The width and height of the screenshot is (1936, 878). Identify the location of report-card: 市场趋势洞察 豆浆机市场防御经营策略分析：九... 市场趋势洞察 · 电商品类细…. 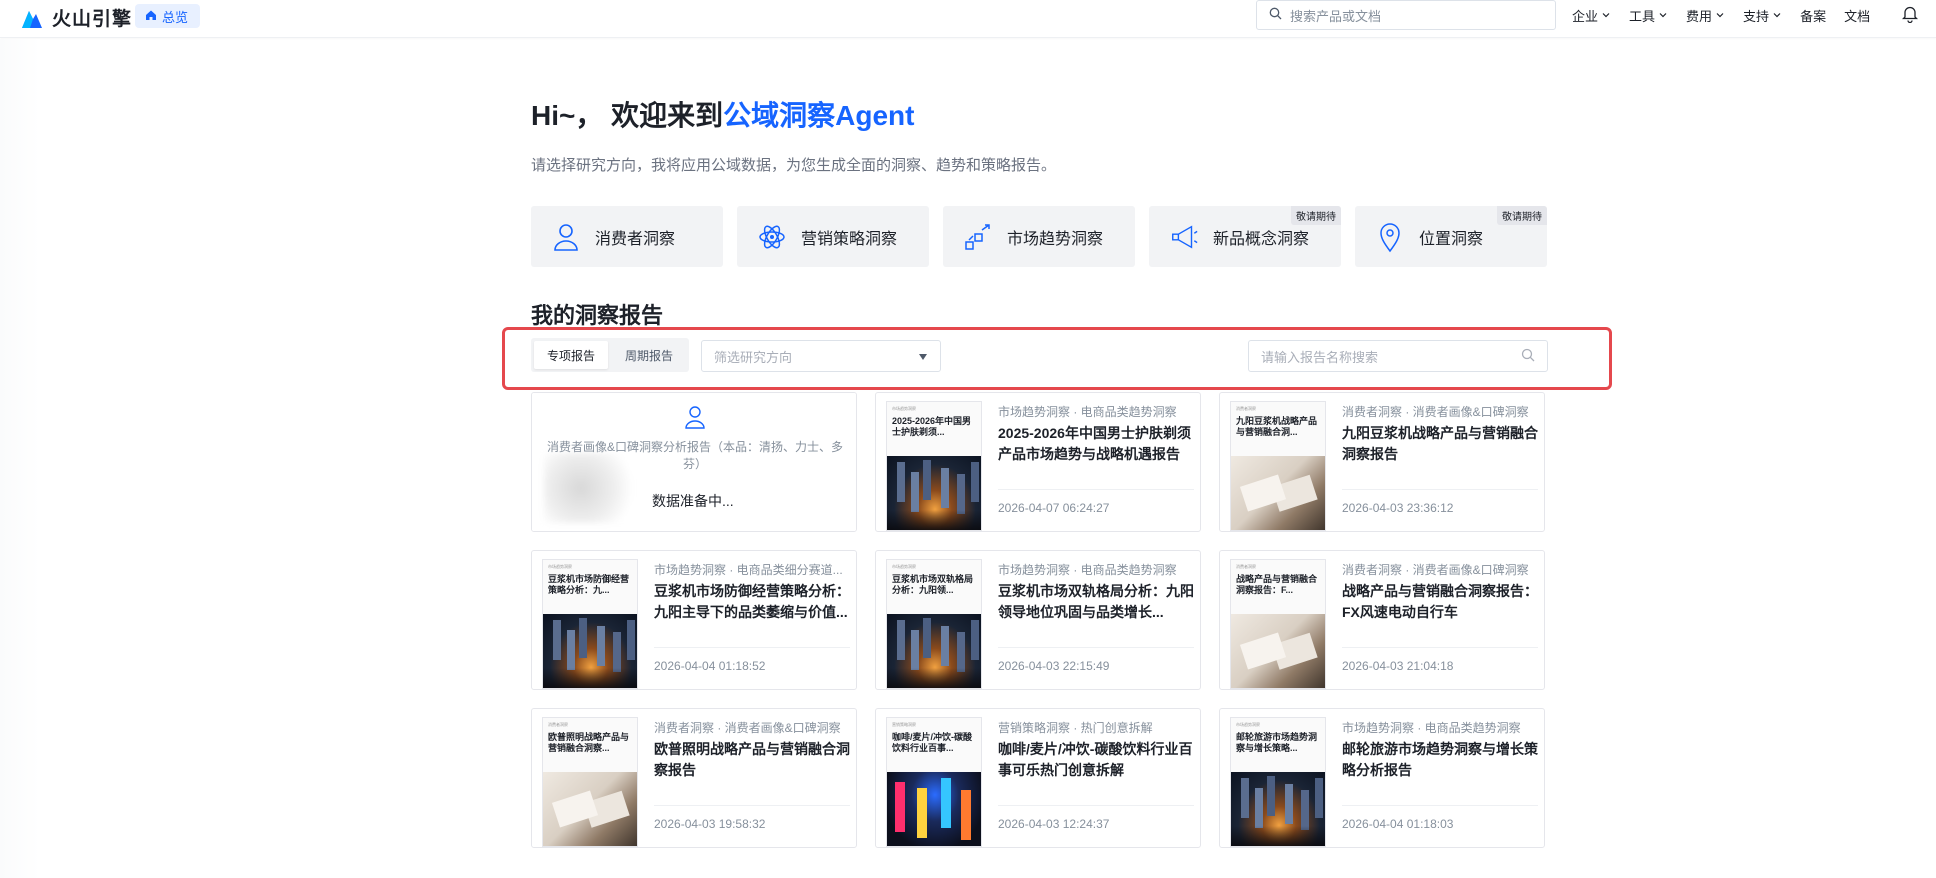
(694, 620).